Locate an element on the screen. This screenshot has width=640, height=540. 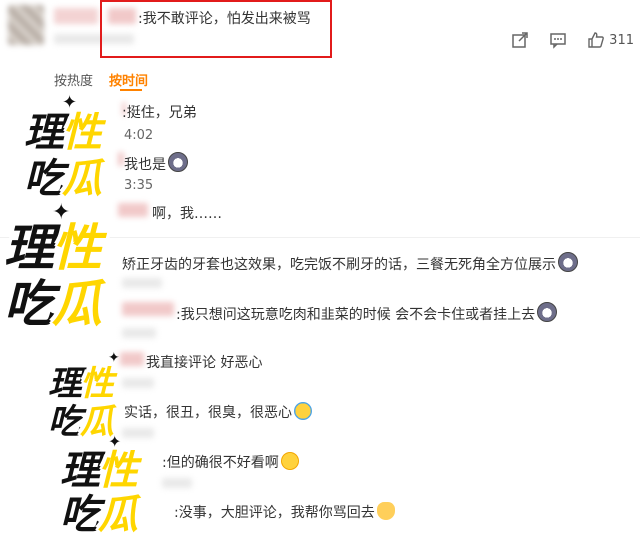
sort-tabs: 按热度 按时间 is located at coordinates (101, 79).